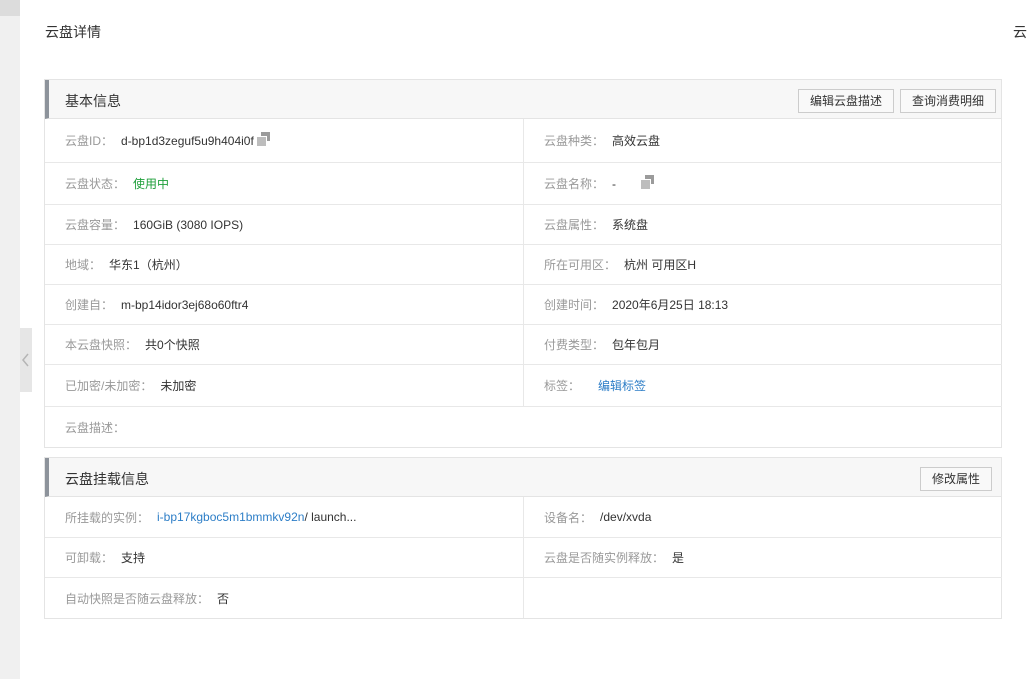  I want to click on empty-cell, so click(763, 598).